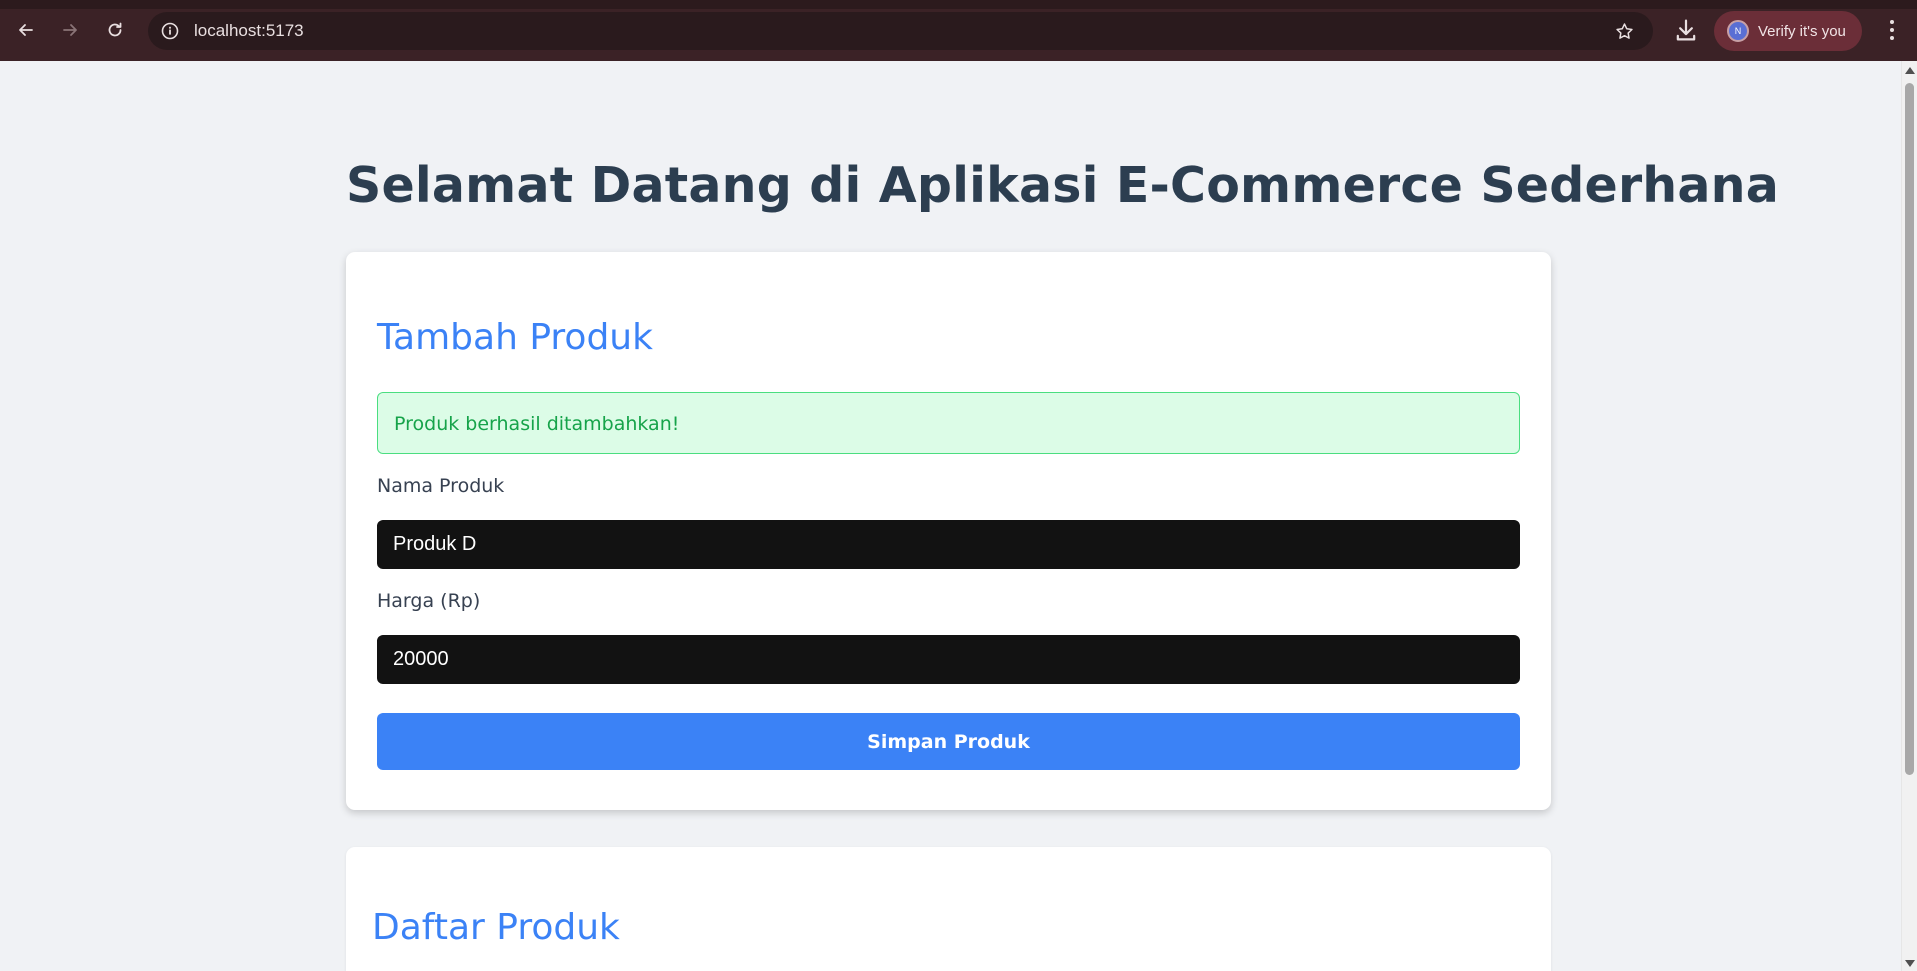  I want to click on forward-button, so click(70, 30).